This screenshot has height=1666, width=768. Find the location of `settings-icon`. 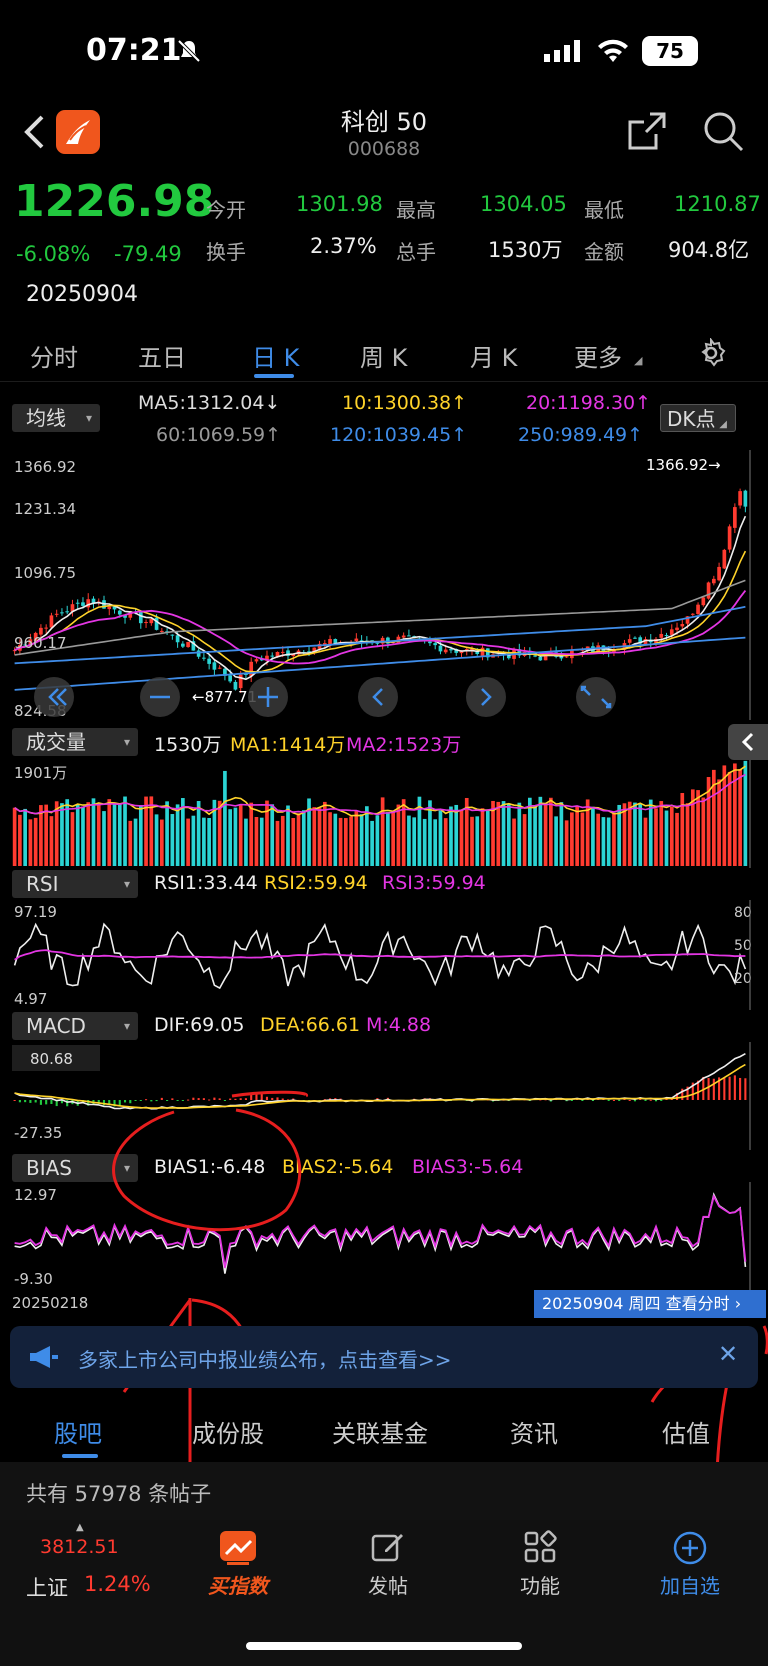

settings-icon is located at coordinates (711, 354).